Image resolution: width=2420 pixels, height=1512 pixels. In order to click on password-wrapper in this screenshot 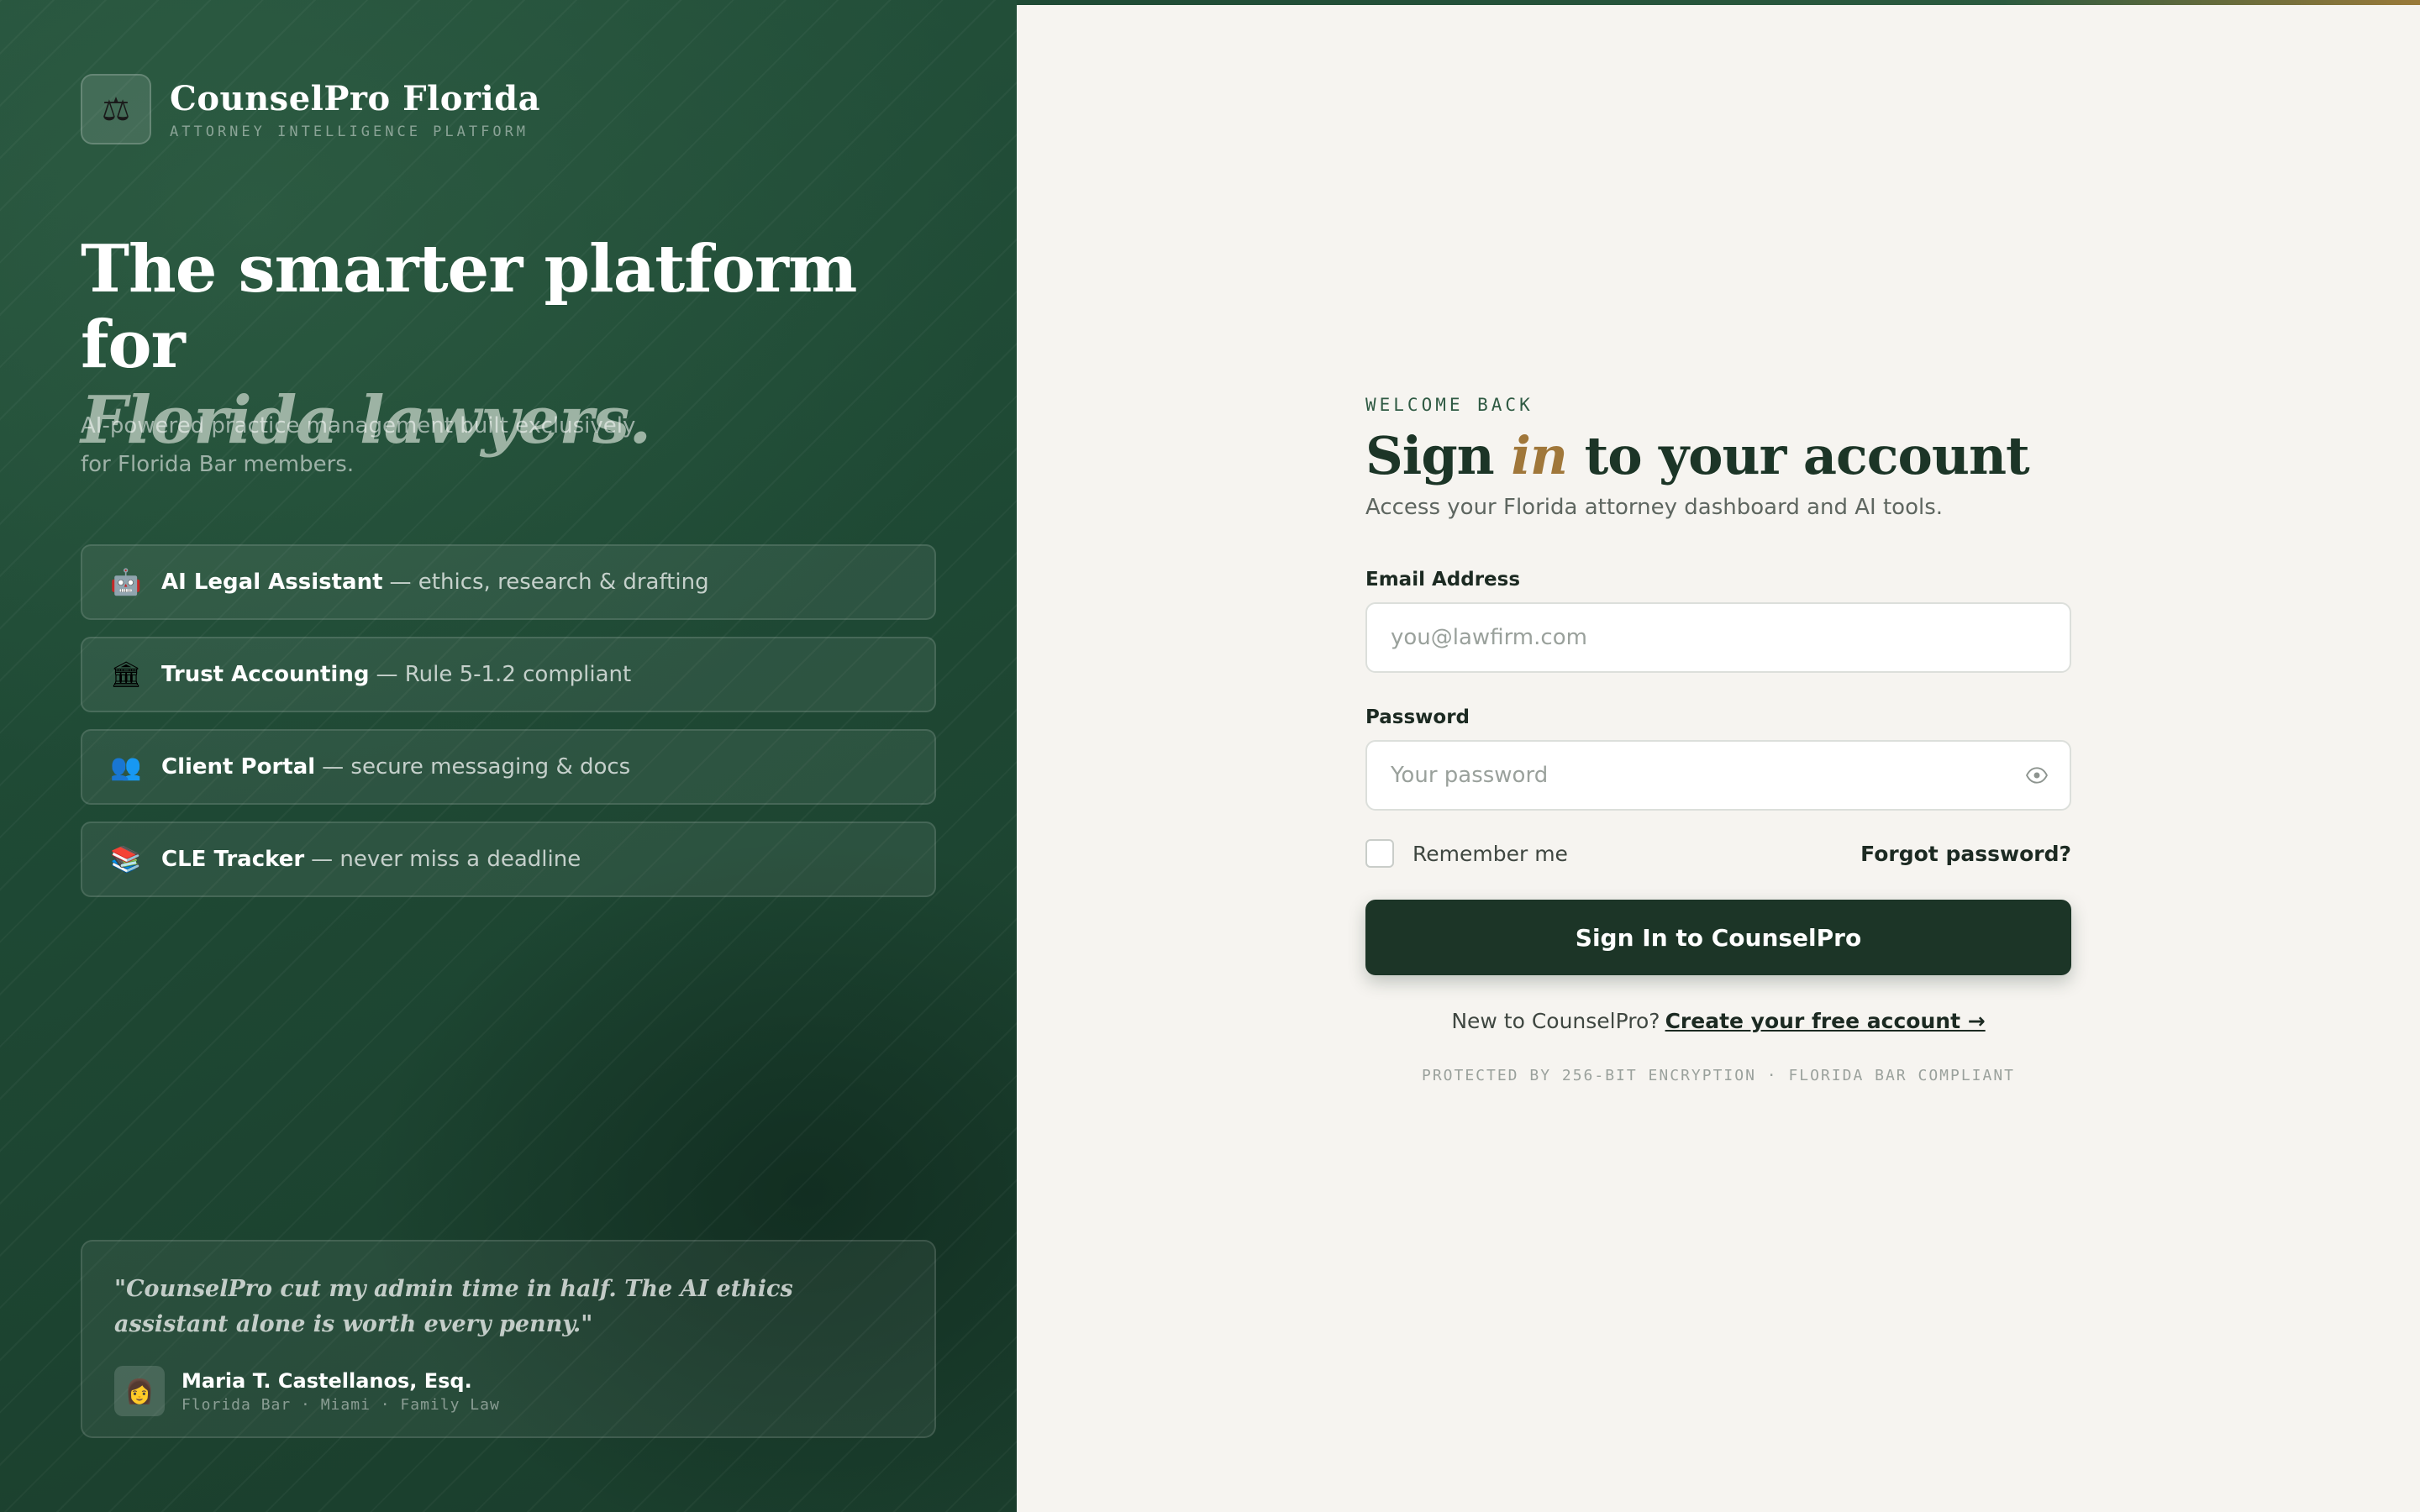, I will do `click(1718, 769)`.